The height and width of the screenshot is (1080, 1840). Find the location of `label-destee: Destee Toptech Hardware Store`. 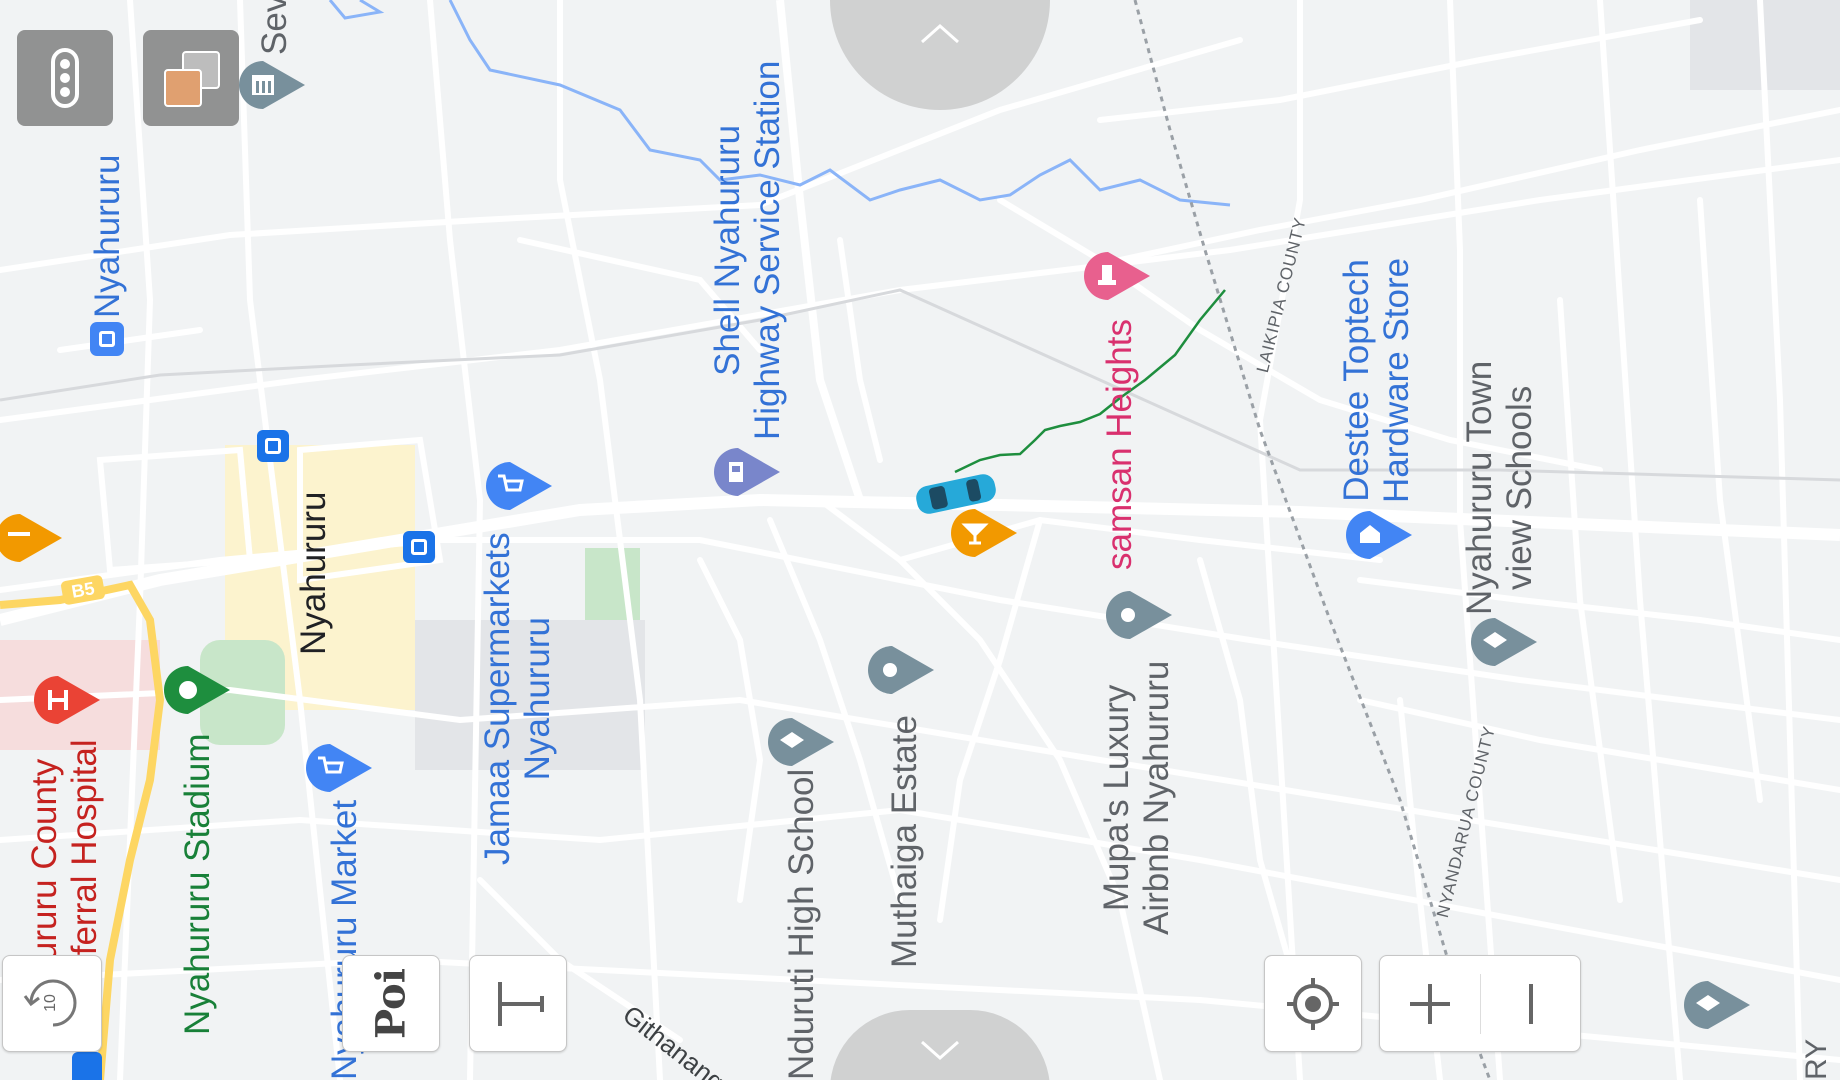

label-destee: Destee Toptech Hardware Store is located at coordinates (1377, 380).